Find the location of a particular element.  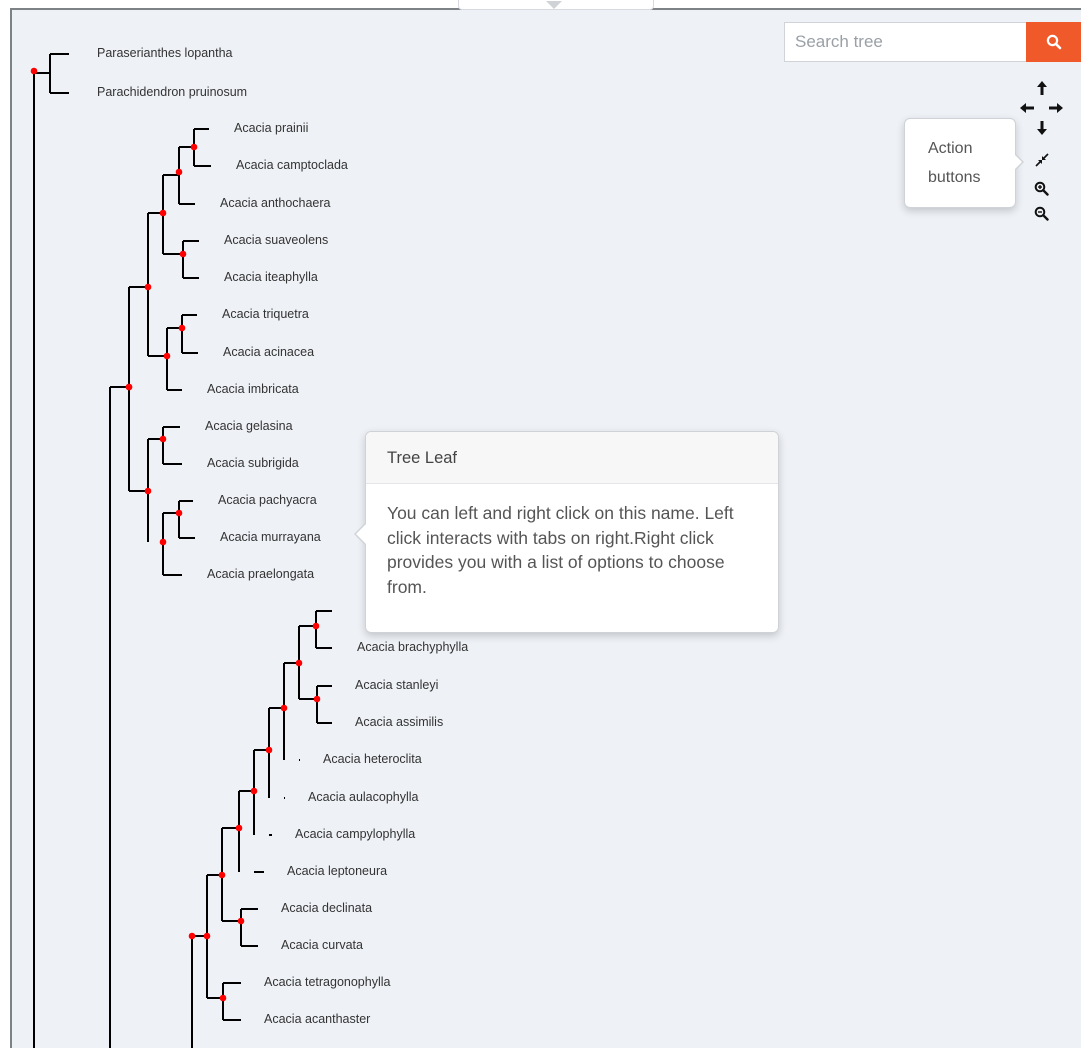

leaf-label: Acacia heteroclita is located at coordinates (372, 759).